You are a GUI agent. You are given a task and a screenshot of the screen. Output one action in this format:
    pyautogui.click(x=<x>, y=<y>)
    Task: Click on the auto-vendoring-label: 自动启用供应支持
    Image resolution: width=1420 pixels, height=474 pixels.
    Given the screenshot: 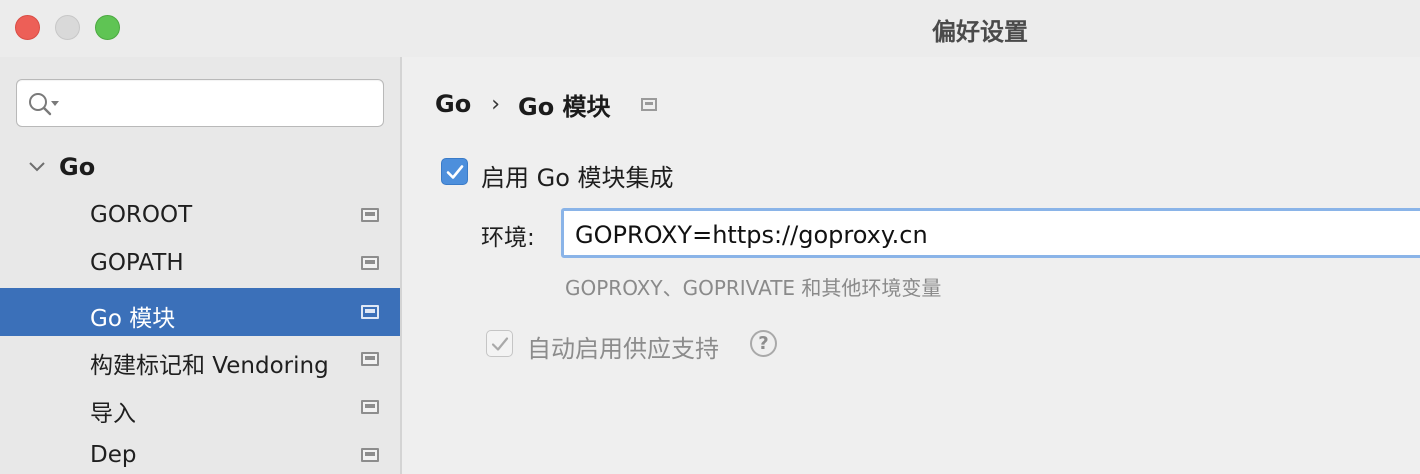 What is the action you would take?
    pyautogui.click(x=623, y=346)
    